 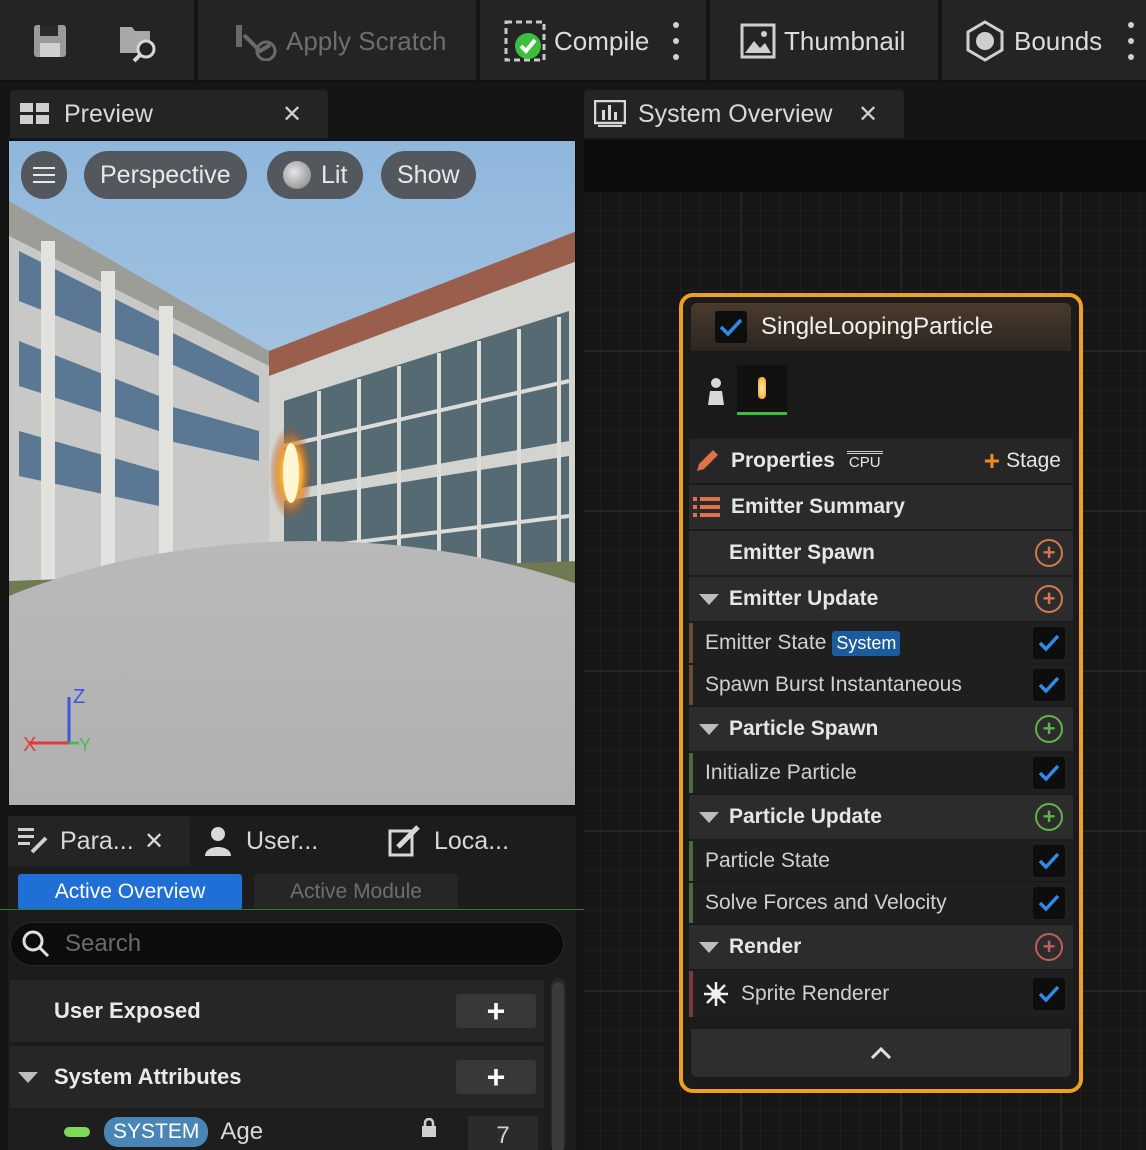 I want to click on sprite-icon, so click(x=716, y=994).